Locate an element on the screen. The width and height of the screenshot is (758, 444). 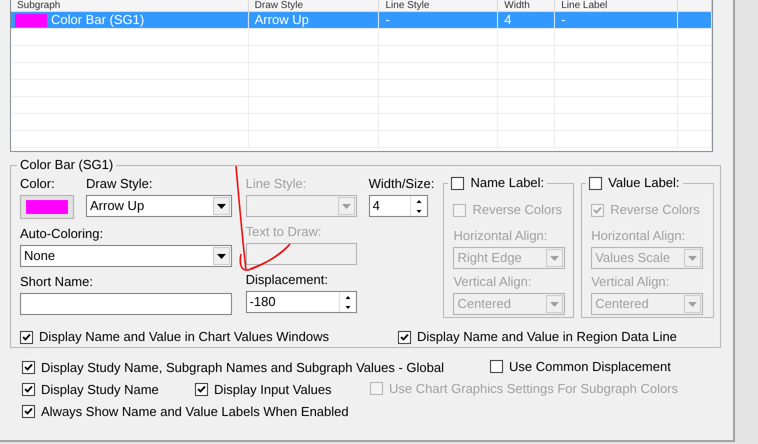
checkbox-label: Display Name and Value in Chart Values Windows is located at coordinates (184, 337).